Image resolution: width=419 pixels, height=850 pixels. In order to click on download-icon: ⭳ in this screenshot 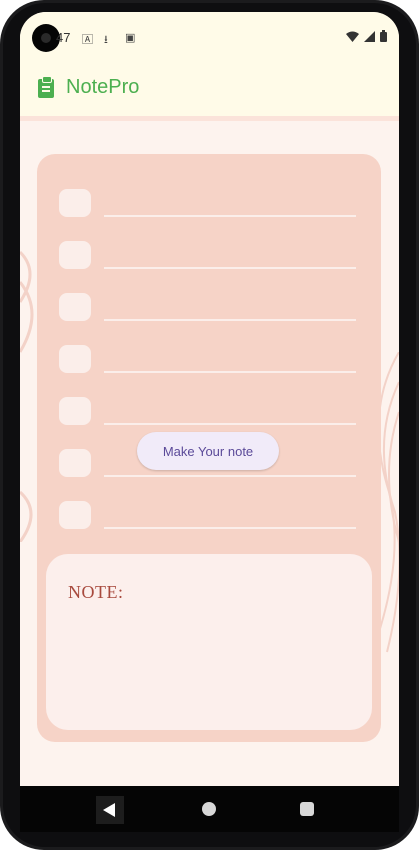, I will do `click(106, 39)`.